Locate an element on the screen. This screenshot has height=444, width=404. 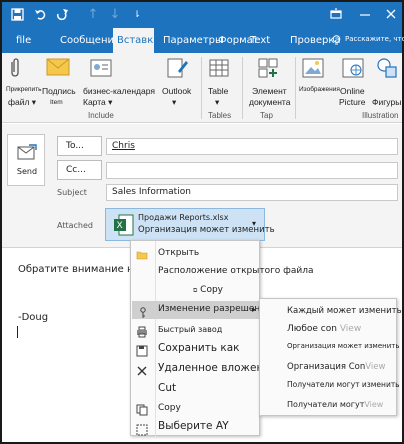
body-line-1: Обратите внимание на is located at coordinates (79, 269).